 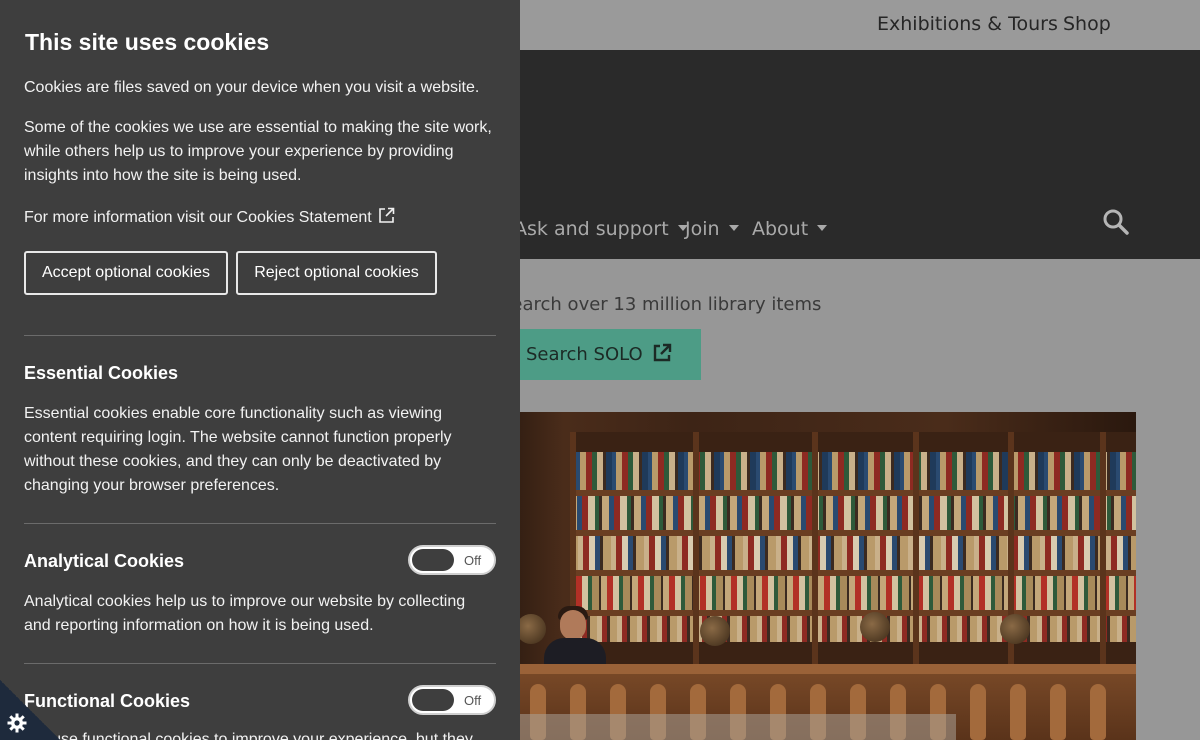 I want to click on utility-link-exhibitions: Exhibitions & Tours, so click(x=967, y=24).